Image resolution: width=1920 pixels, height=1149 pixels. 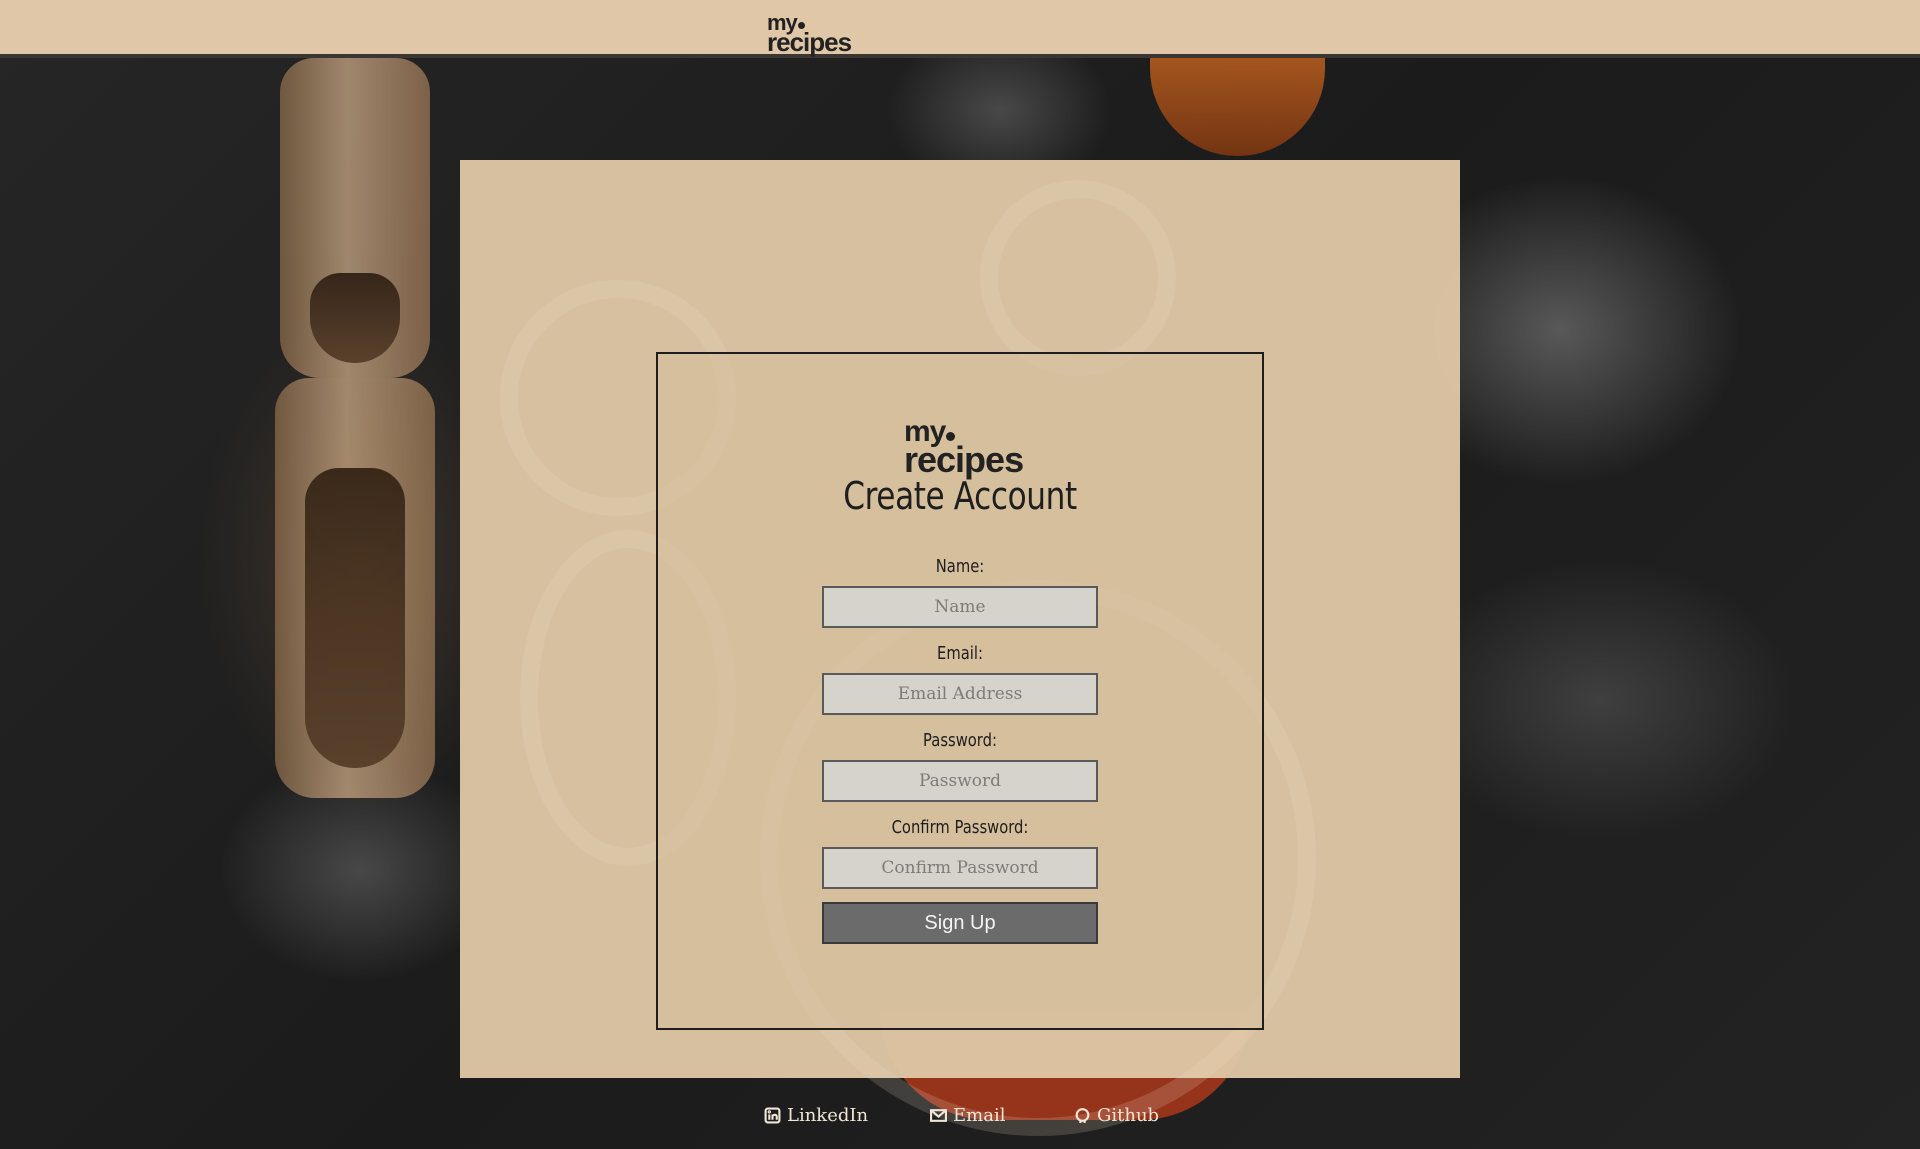 I want to click on email-link: Email, so click(x=967, y=1115).